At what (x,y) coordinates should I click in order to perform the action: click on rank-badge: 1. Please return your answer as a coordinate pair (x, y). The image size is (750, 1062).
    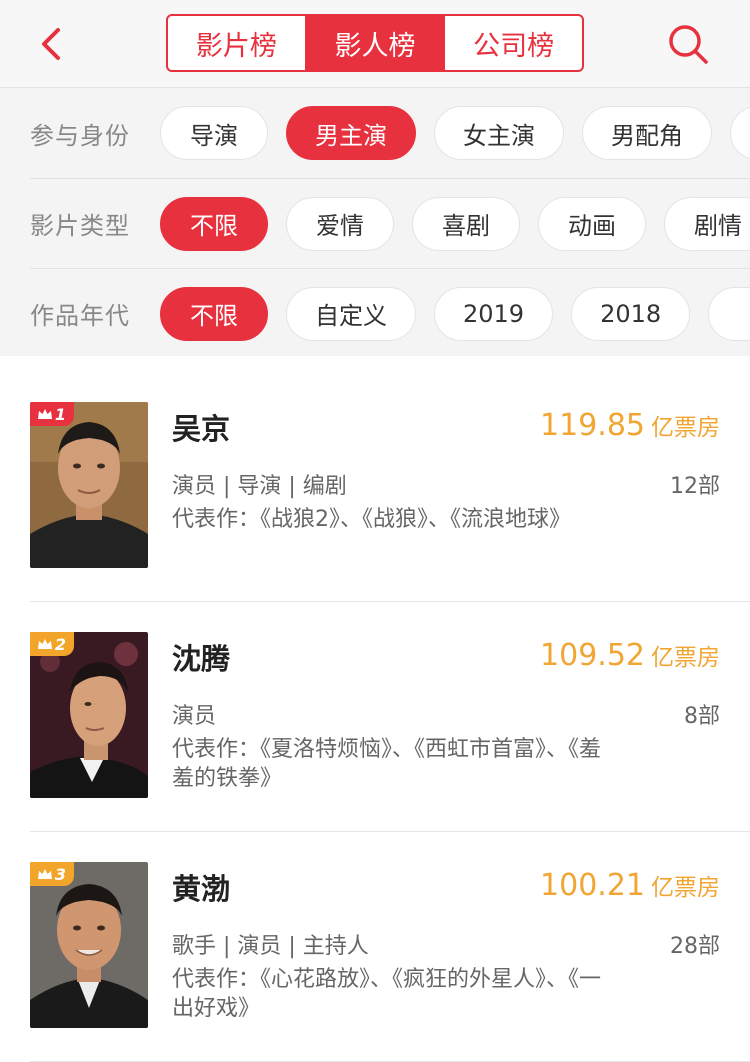
    Looking at the image, I should click on (52, 414).